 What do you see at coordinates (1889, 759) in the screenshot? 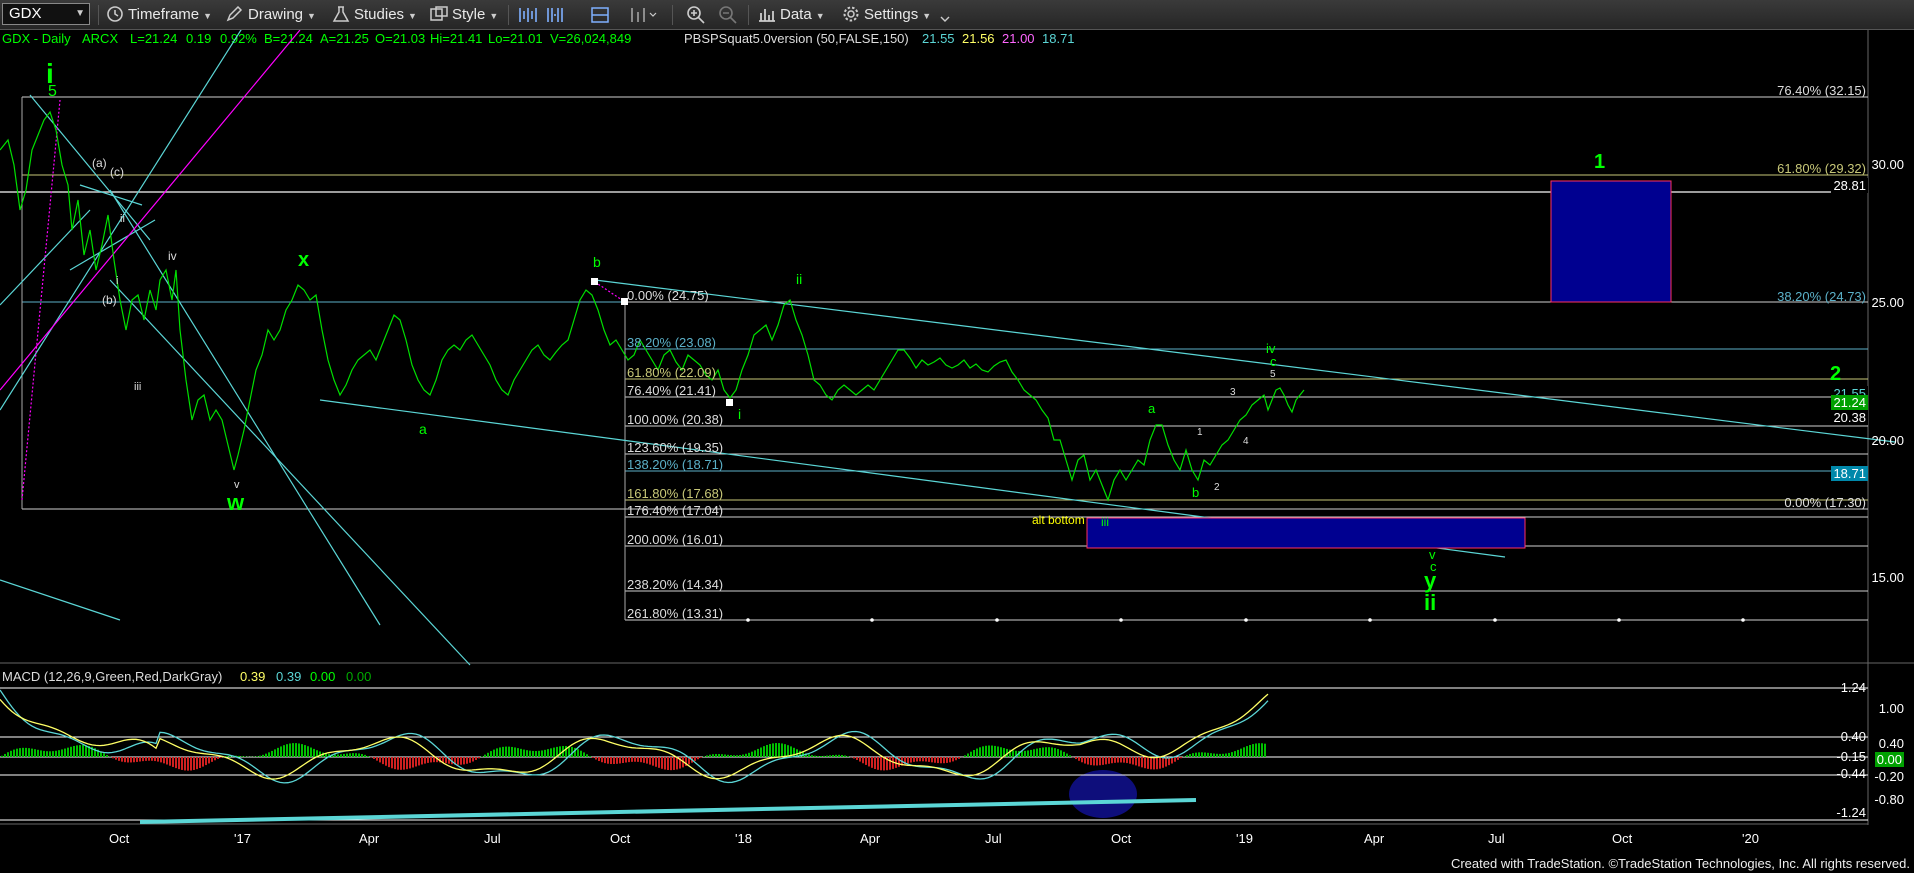
I see `macd-axis-tick: 0.00` at bounding box center [1889, 759].